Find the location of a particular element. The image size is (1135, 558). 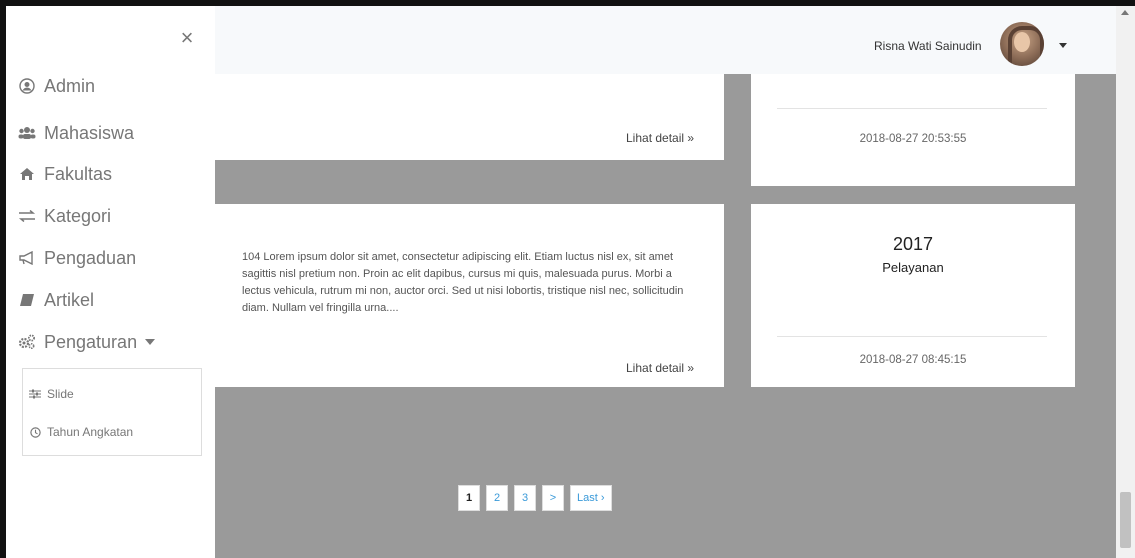

exchange-icon is located at coordinates (27, 216).